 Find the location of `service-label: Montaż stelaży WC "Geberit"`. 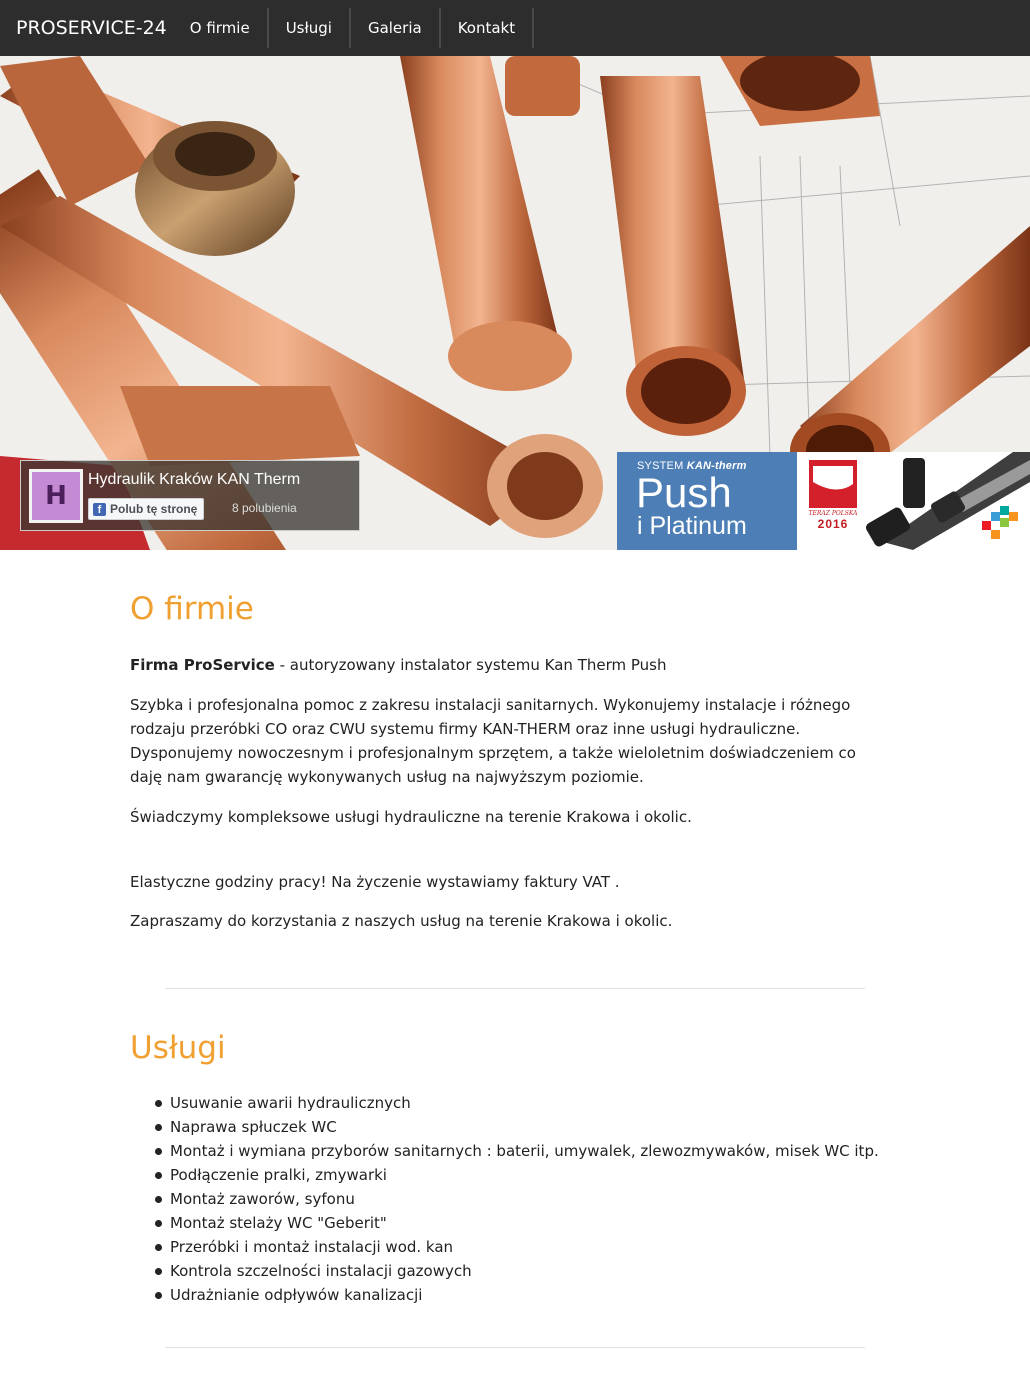

service-label: Montaż stelaży WC "Geberit" is located at coordinates (278, 1223).